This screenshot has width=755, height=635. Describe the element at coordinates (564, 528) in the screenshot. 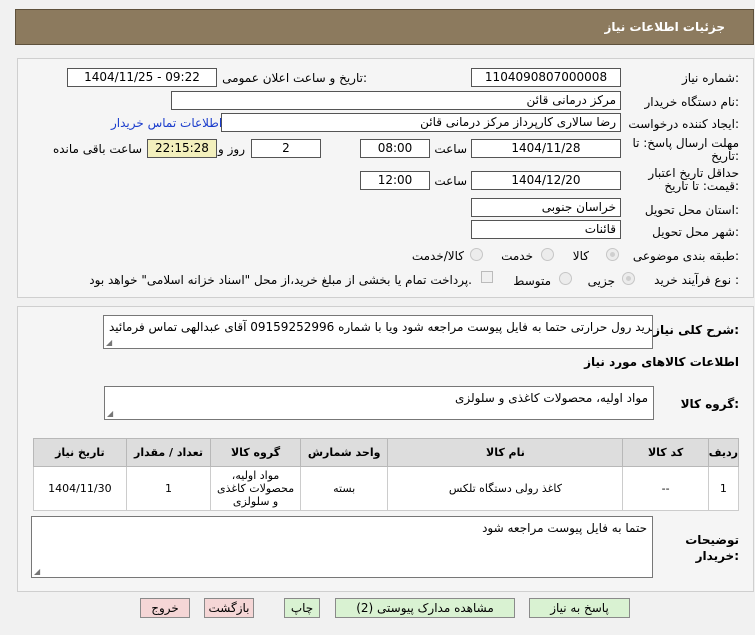

I see `buyer-notes-text: حتما به فایل پیوست مراجعه شود` at that location.